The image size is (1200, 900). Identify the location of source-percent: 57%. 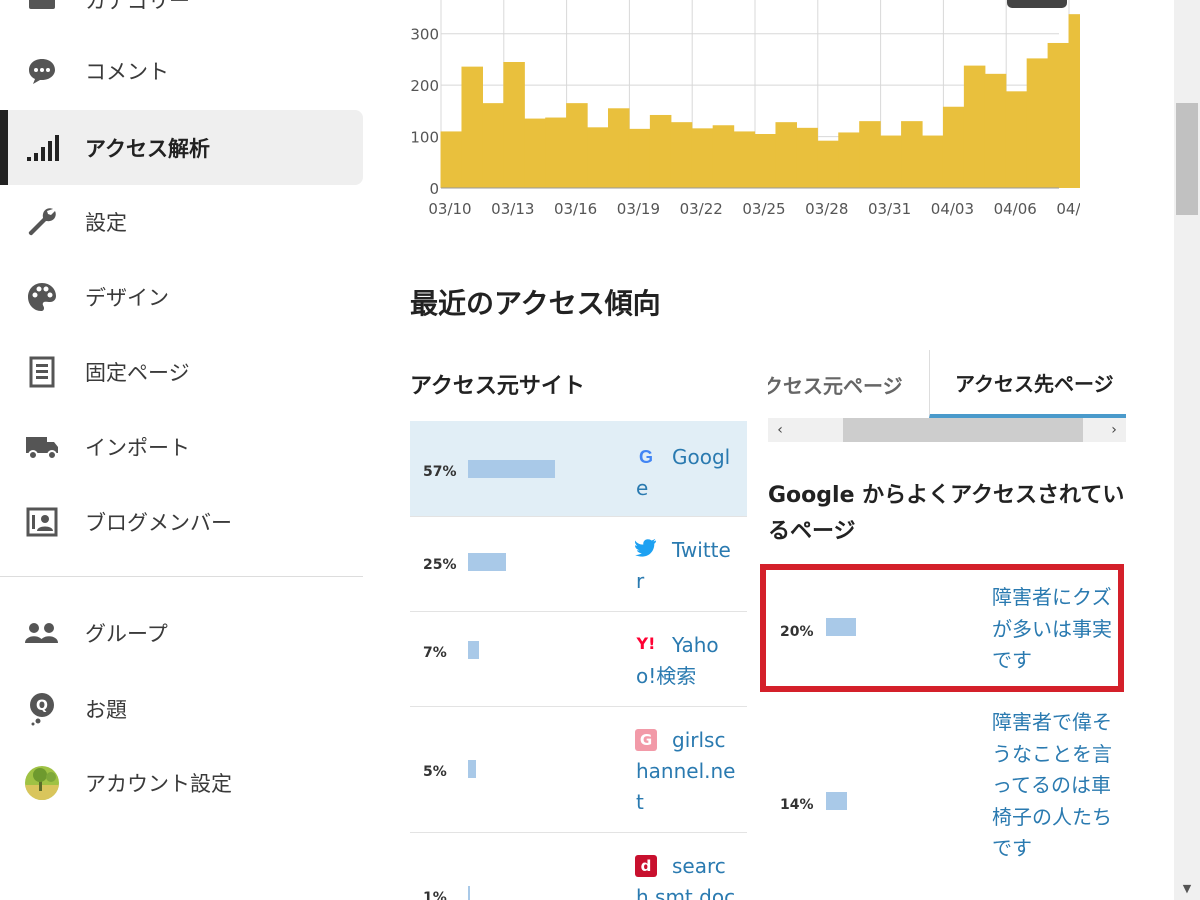
(440, 472).